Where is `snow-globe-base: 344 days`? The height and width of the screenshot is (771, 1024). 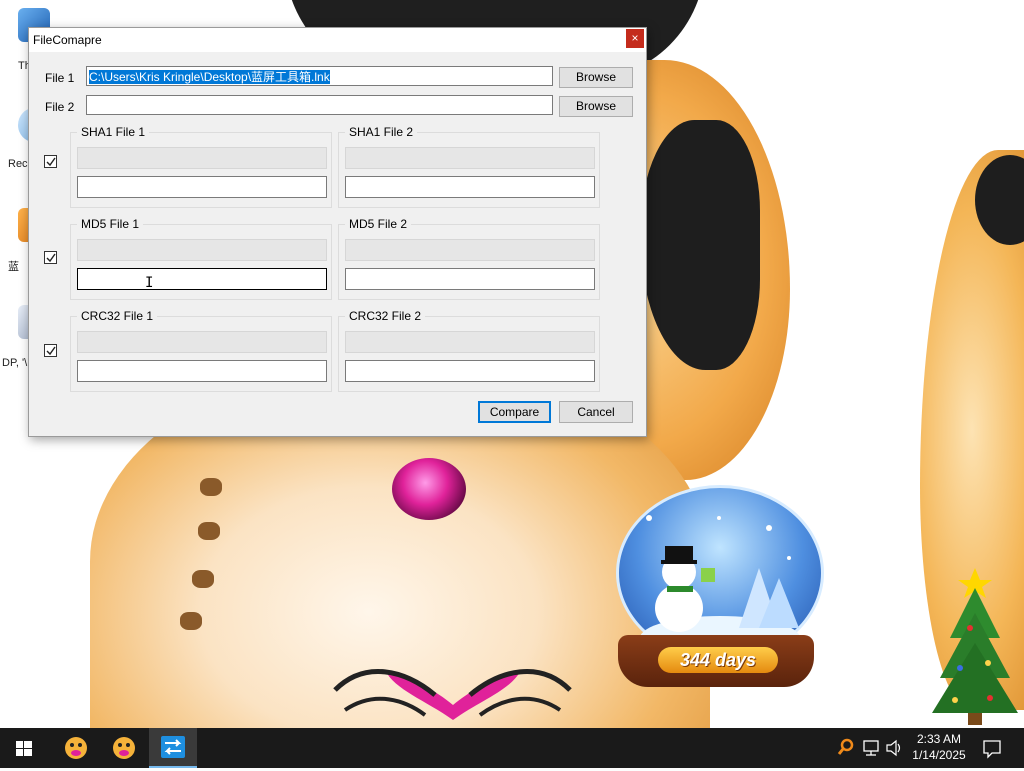
snow-globe-base: 344 days is located at coordinates (716, 661).